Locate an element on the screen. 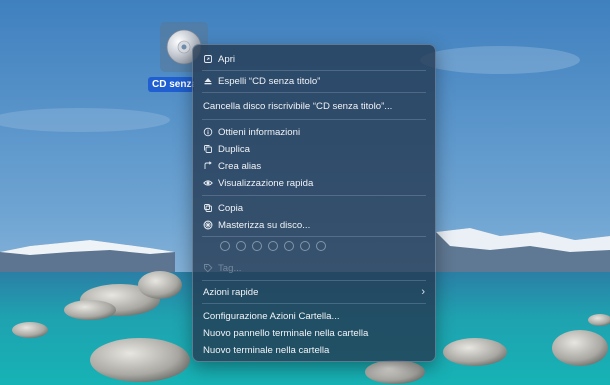 This screenshot has width=610, height=385. menu-item-new-terminal-tab: Nuovo pannello terminale nella cartella is located at coordinates (314, 333).